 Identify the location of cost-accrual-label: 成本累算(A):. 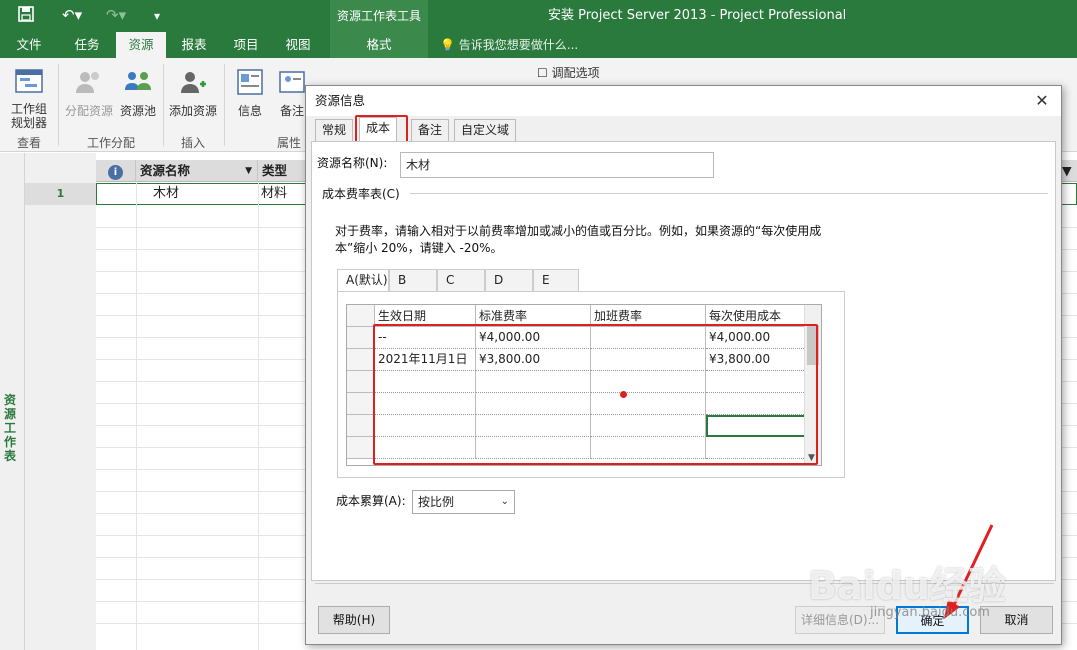
(371, 501).